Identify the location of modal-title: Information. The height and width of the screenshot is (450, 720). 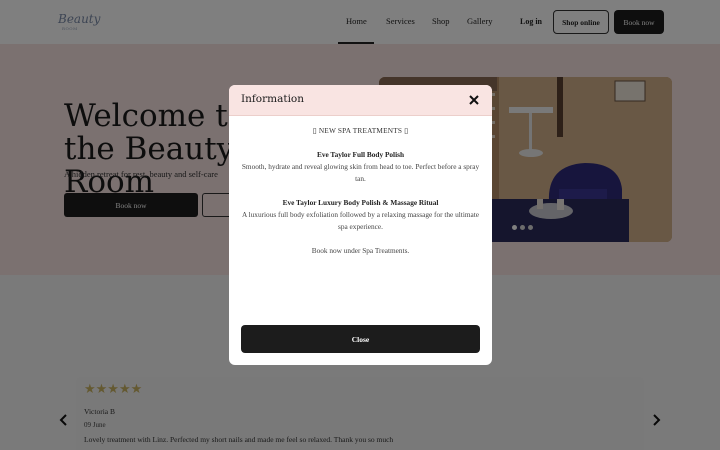
(273, 99).